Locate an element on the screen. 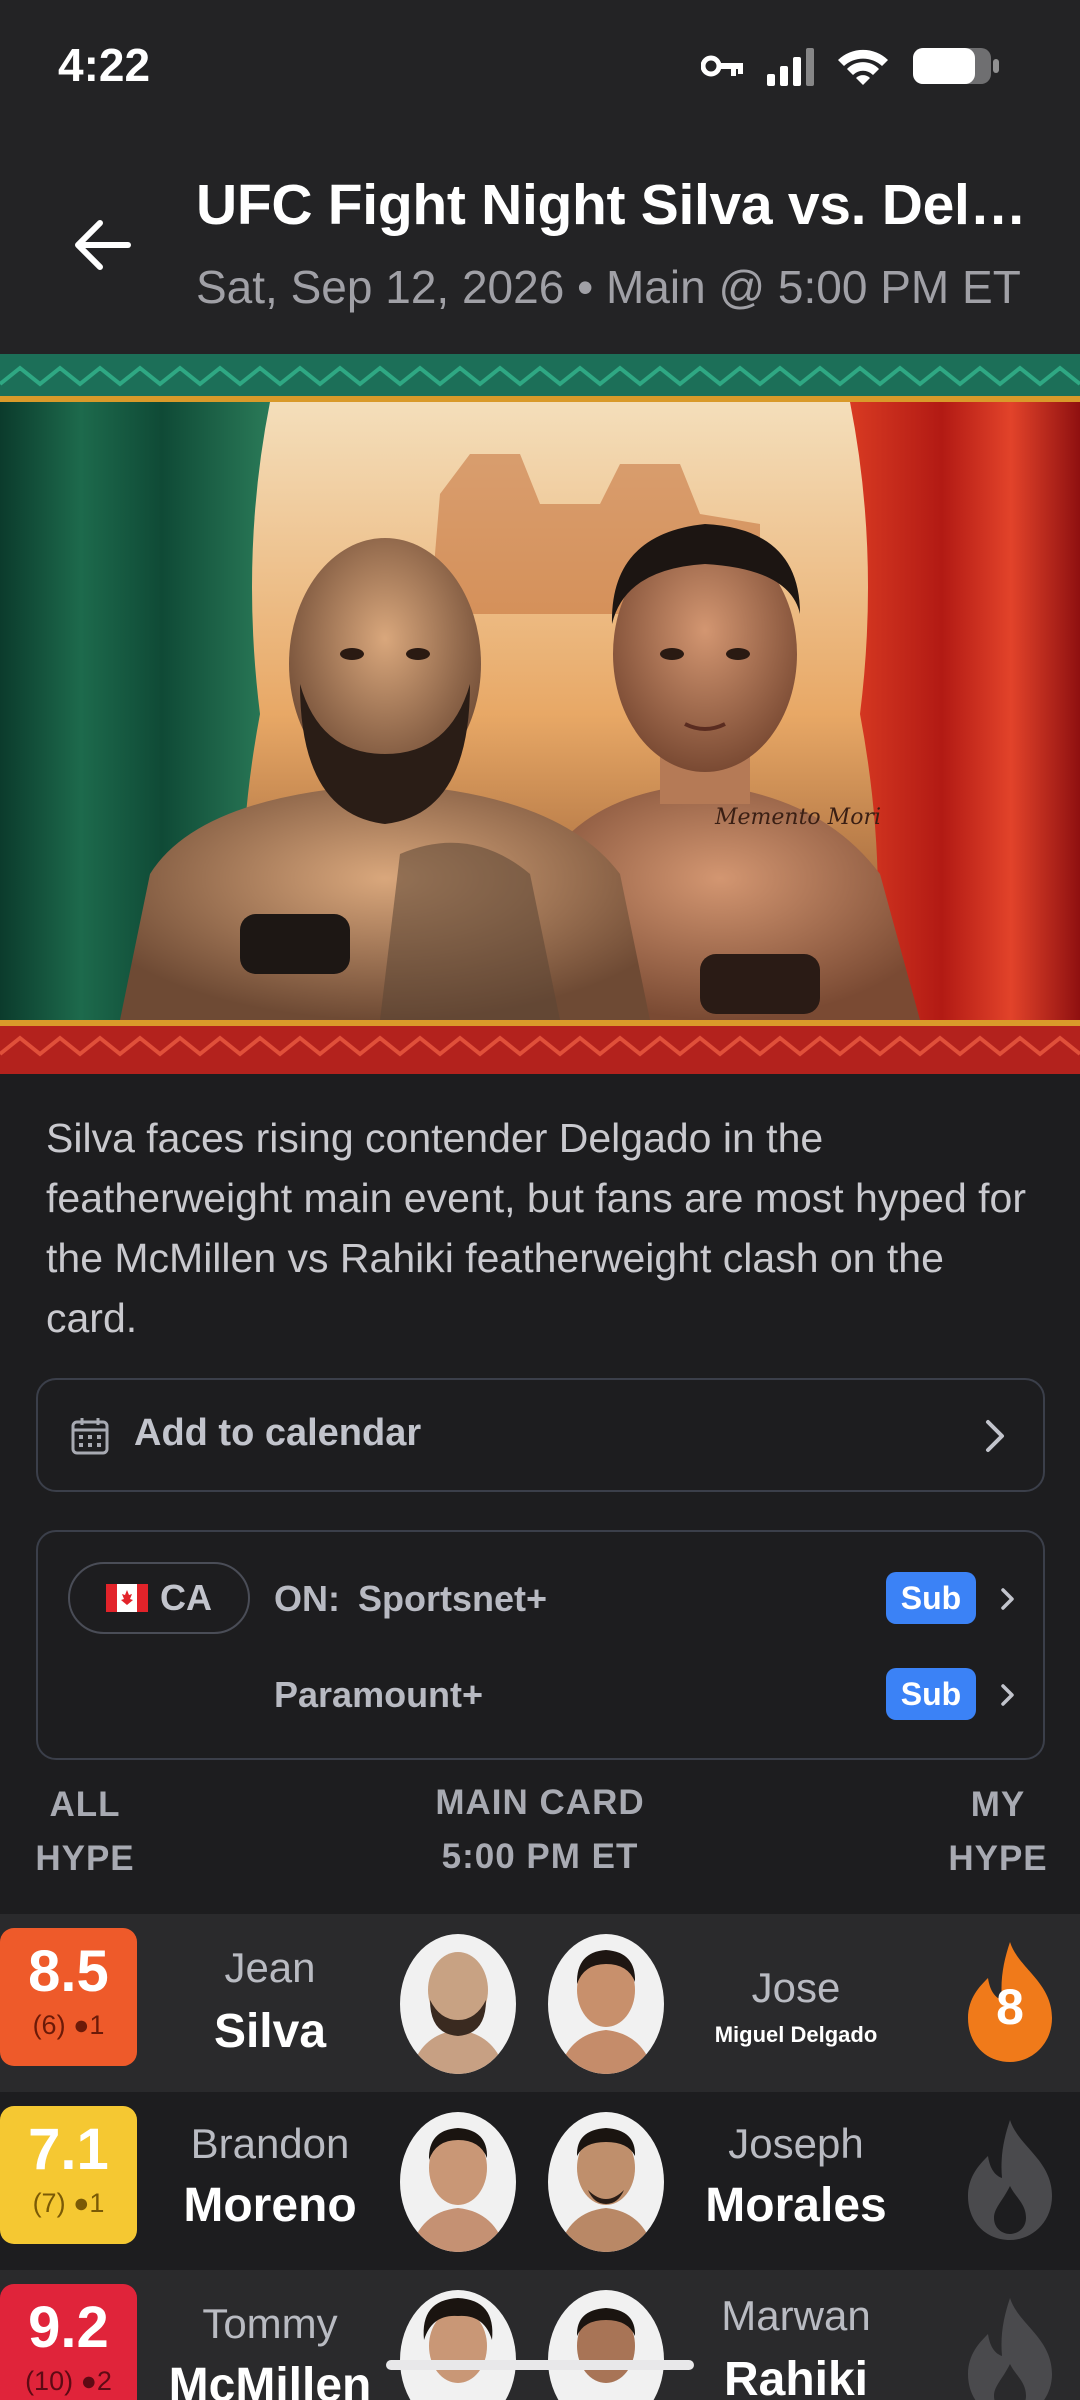  fighter2-last-name: Miguel Delgado is located at coordinates (796, 2034).